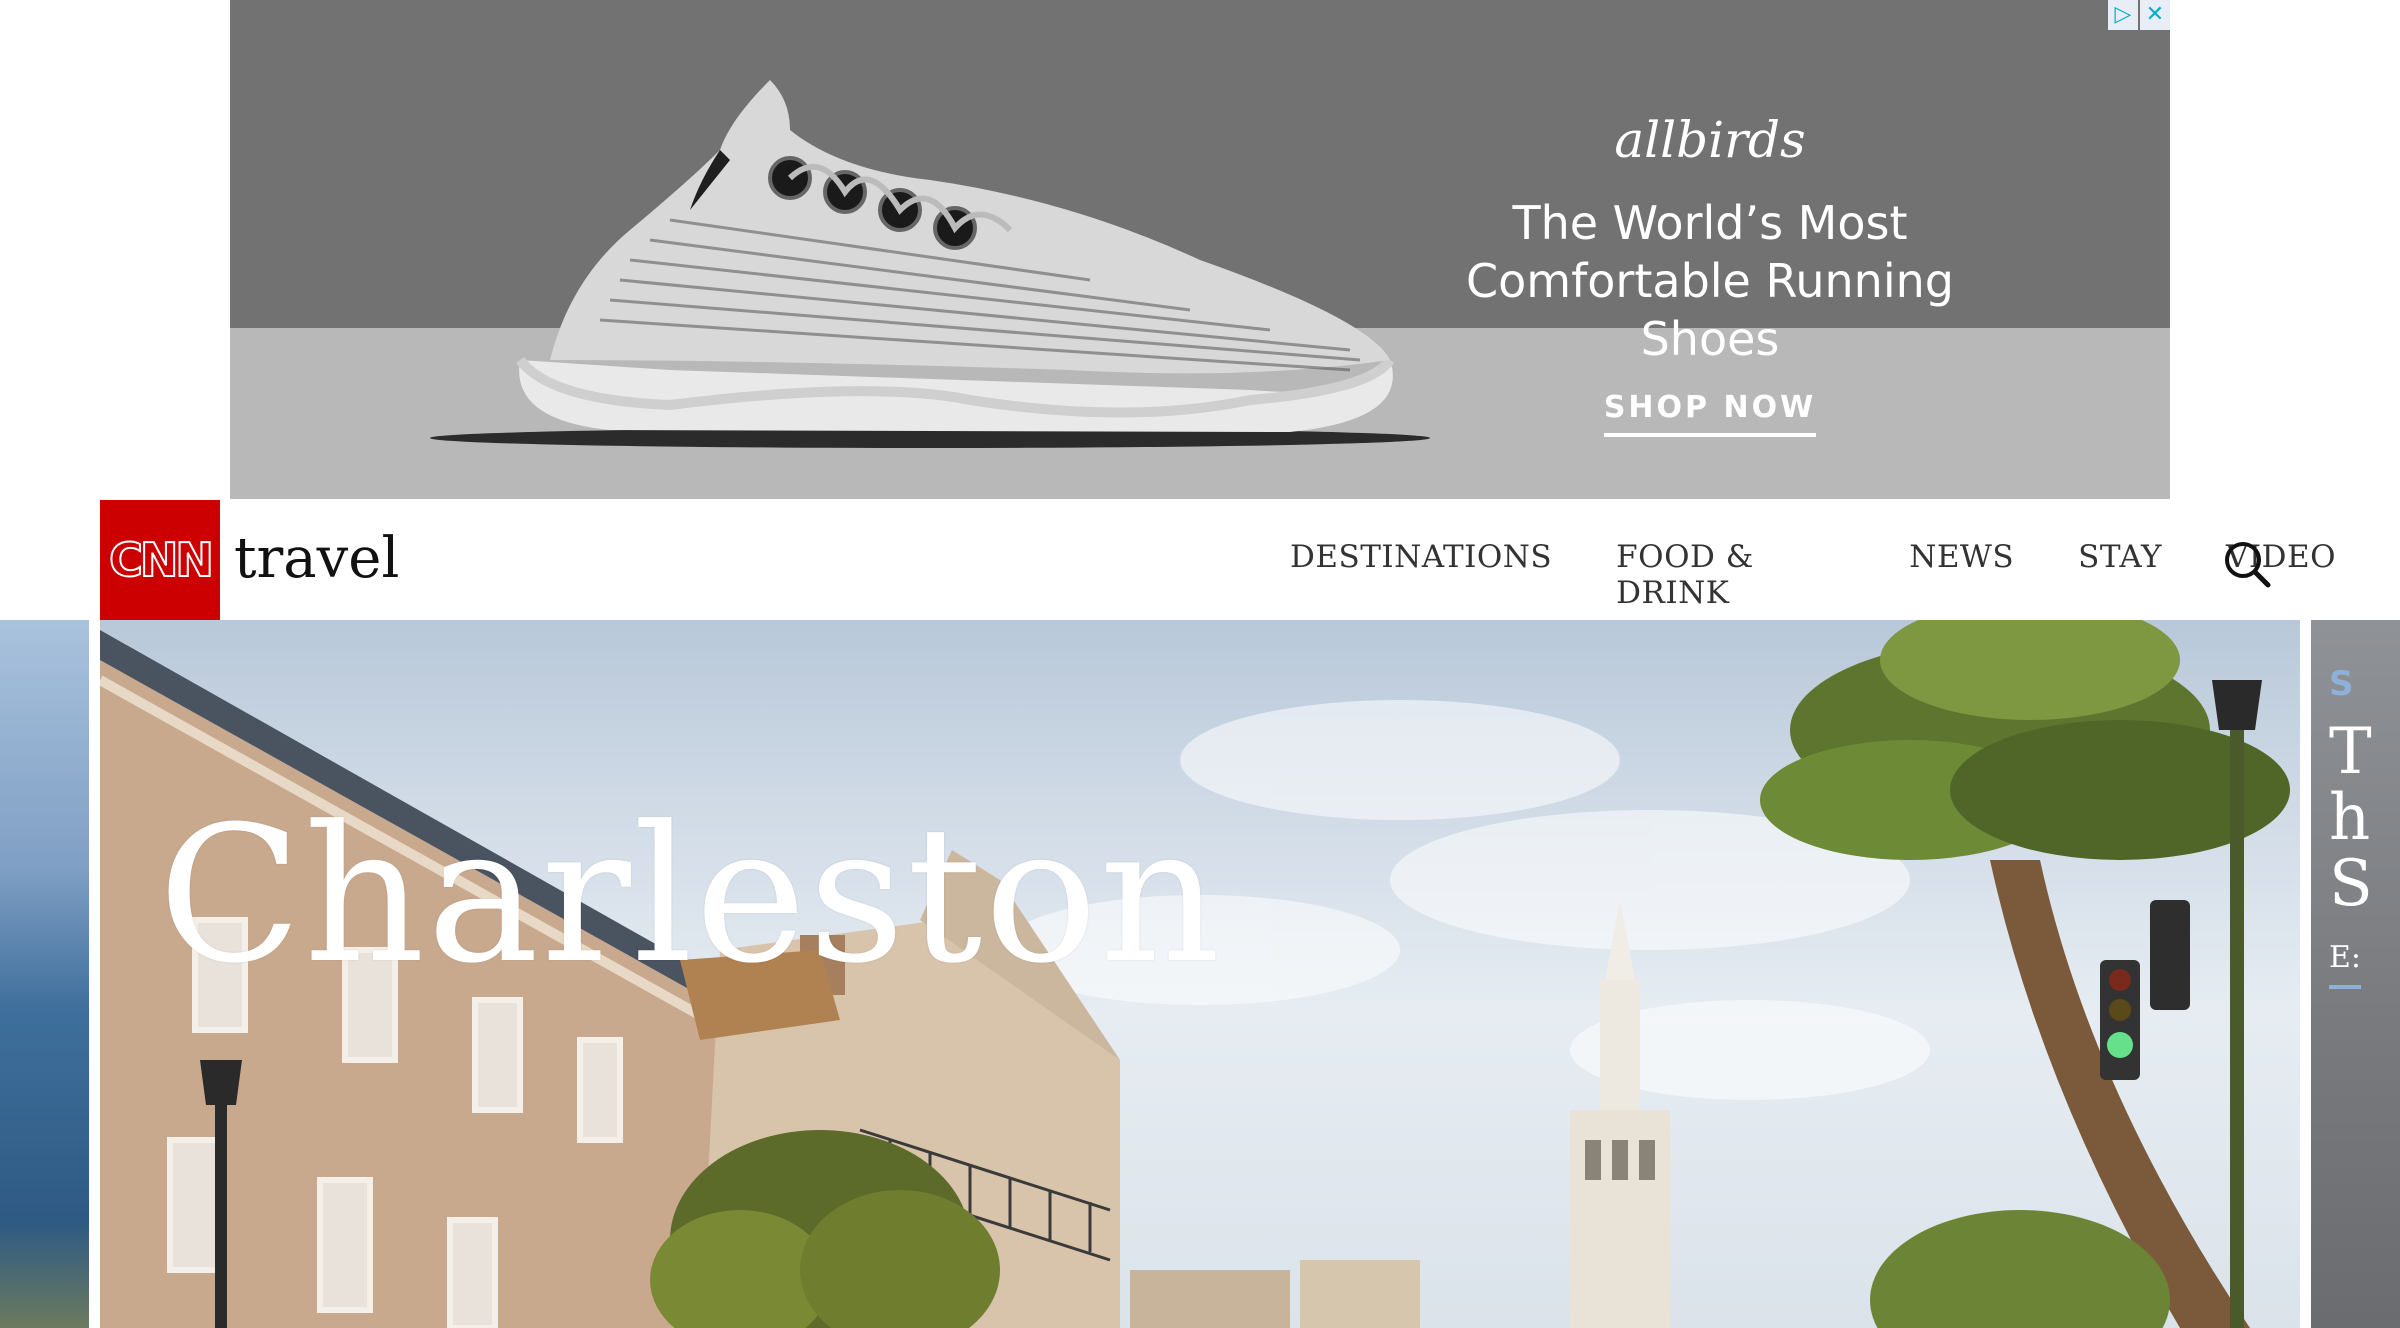 The image size is (2400, 1328). I want to click on previous-slide-peek, so click(44, 974).